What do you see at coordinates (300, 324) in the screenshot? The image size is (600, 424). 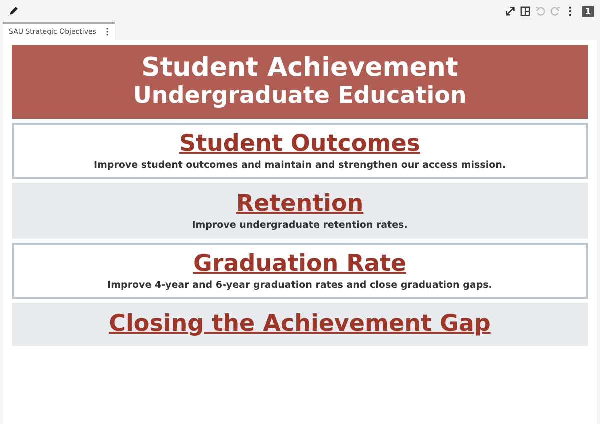 I see `objective-title: Closing the Achievement Gap` at bounding box center [300, 324].